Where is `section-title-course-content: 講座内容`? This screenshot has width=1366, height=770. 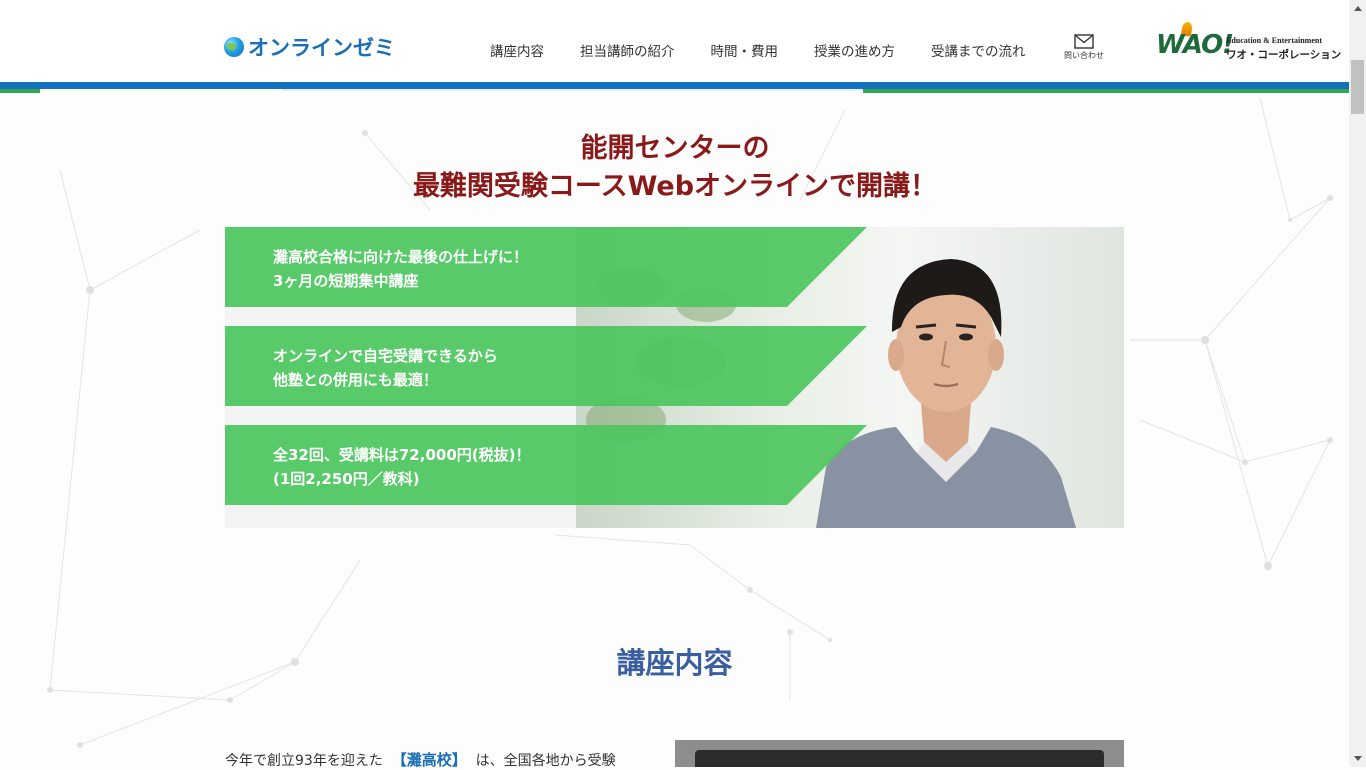
section-title-course-content: 講座内容 is located at coordinates (674, 663).